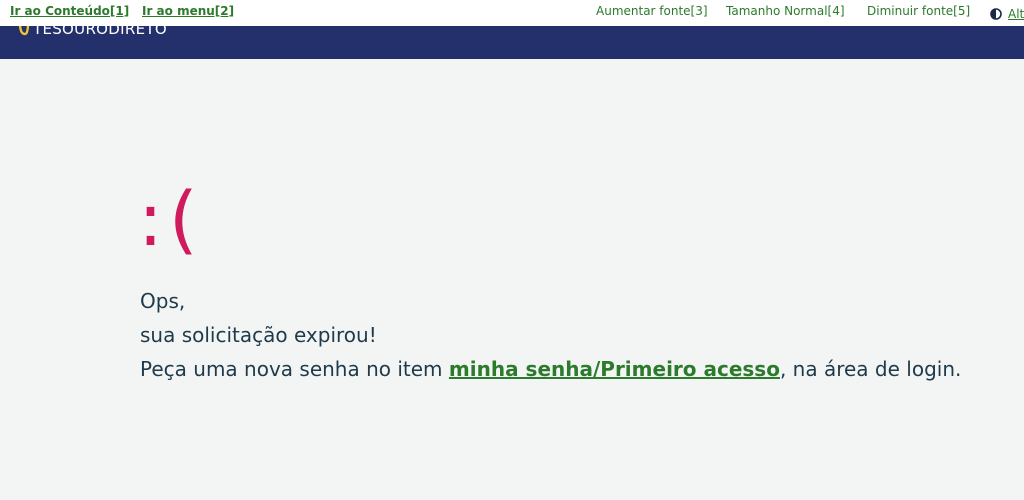  I want to click on tesouro-direto-logo: TESOURODIRETO, so click(92, 32).